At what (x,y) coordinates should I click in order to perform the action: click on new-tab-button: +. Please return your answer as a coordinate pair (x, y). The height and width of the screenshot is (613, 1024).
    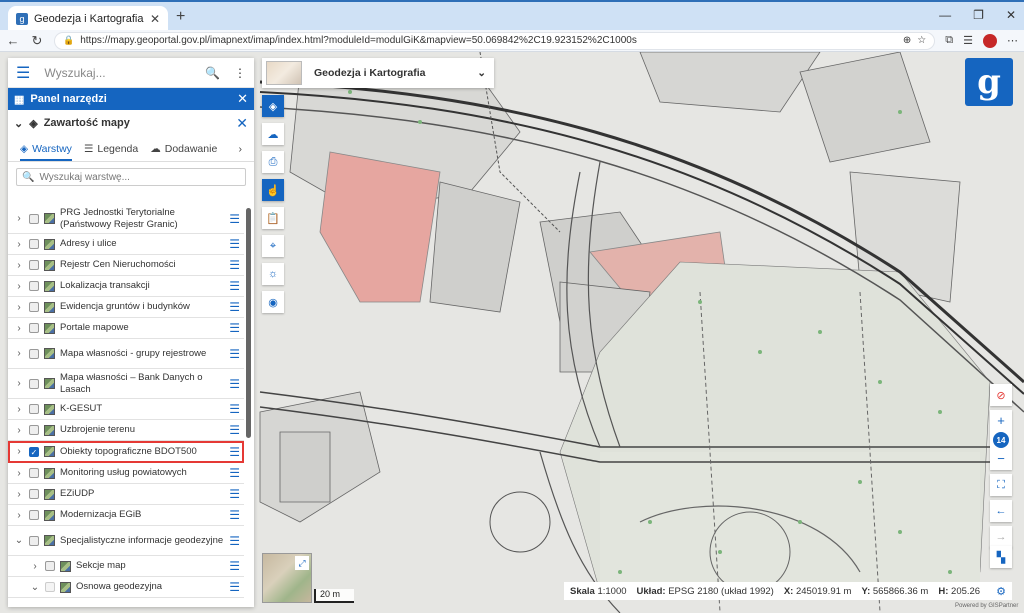
    Looking at the image, I should click on (180, 17).